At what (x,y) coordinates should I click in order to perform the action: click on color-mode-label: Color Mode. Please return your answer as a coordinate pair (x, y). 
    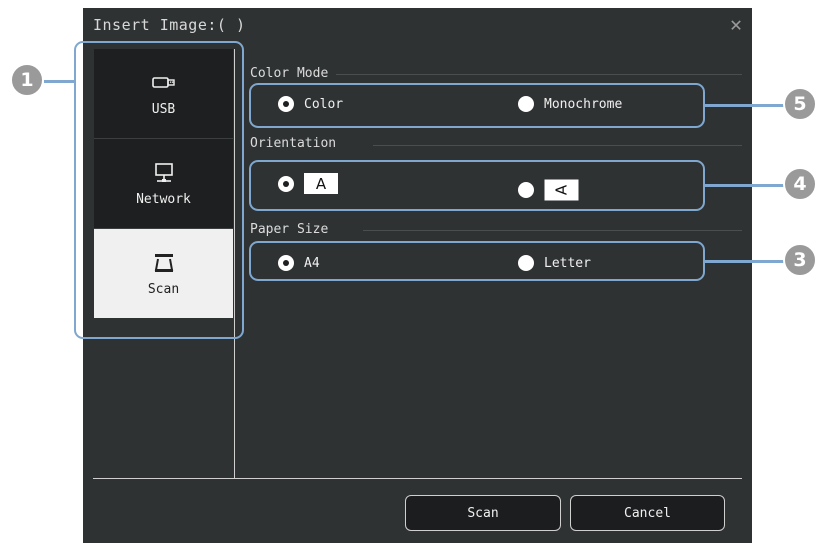
    Looking at the image, I should click on (293, 73).